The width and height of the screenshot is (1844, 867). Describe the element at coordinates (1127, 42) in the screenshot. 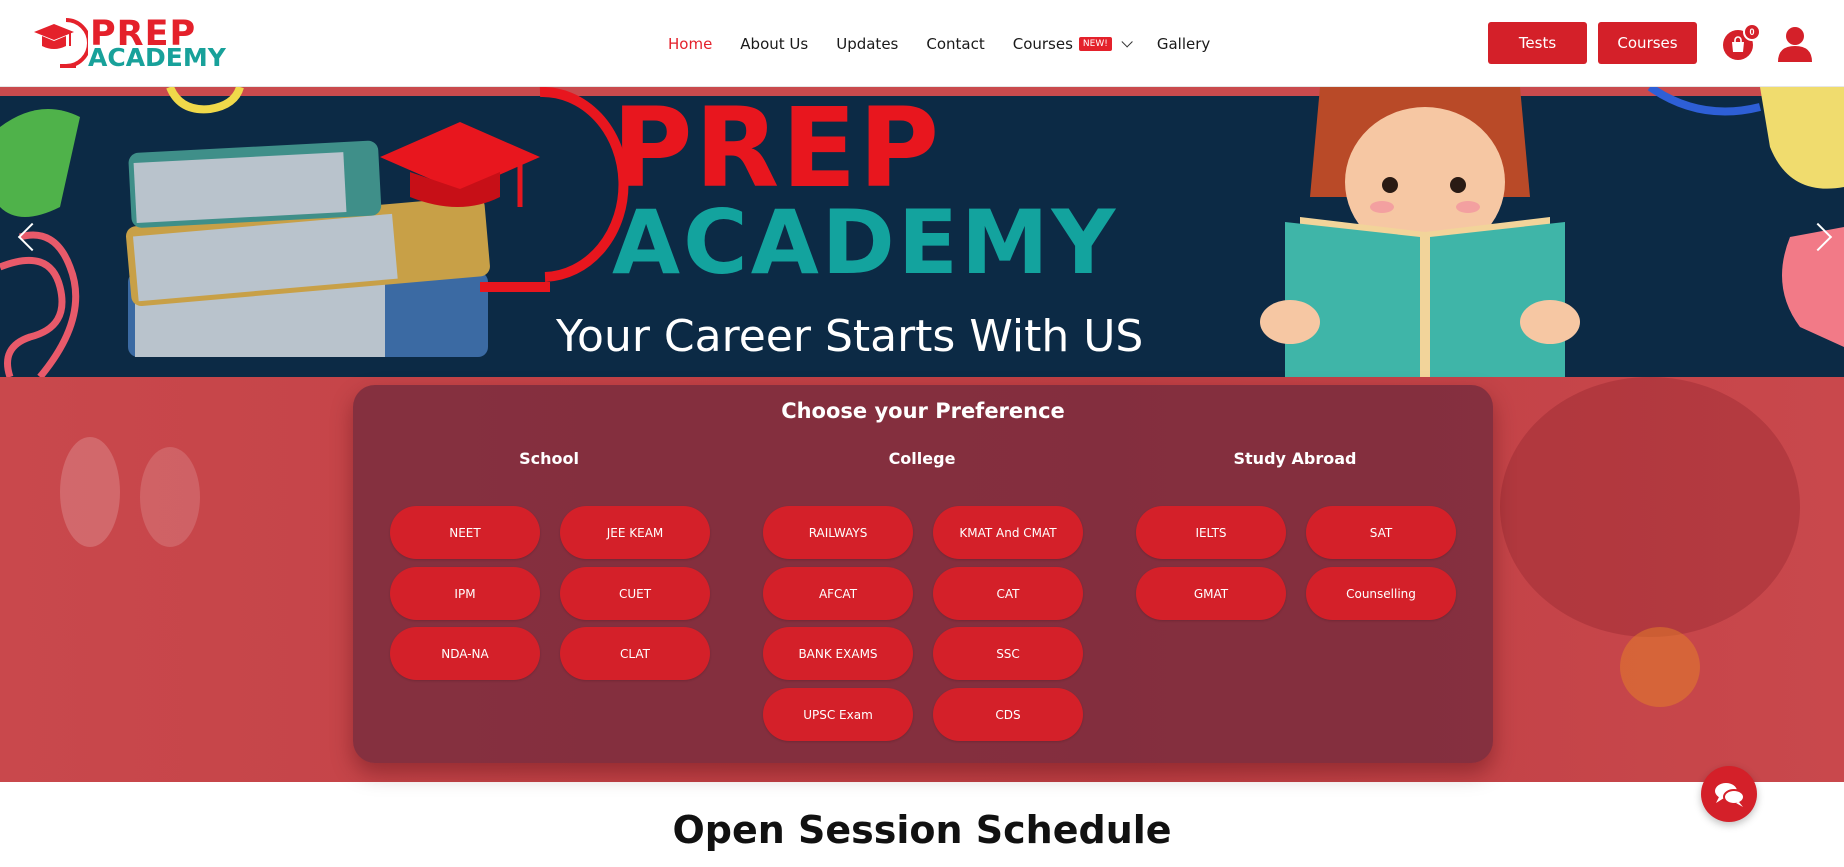

I see `chevron-down-icon` at that location.